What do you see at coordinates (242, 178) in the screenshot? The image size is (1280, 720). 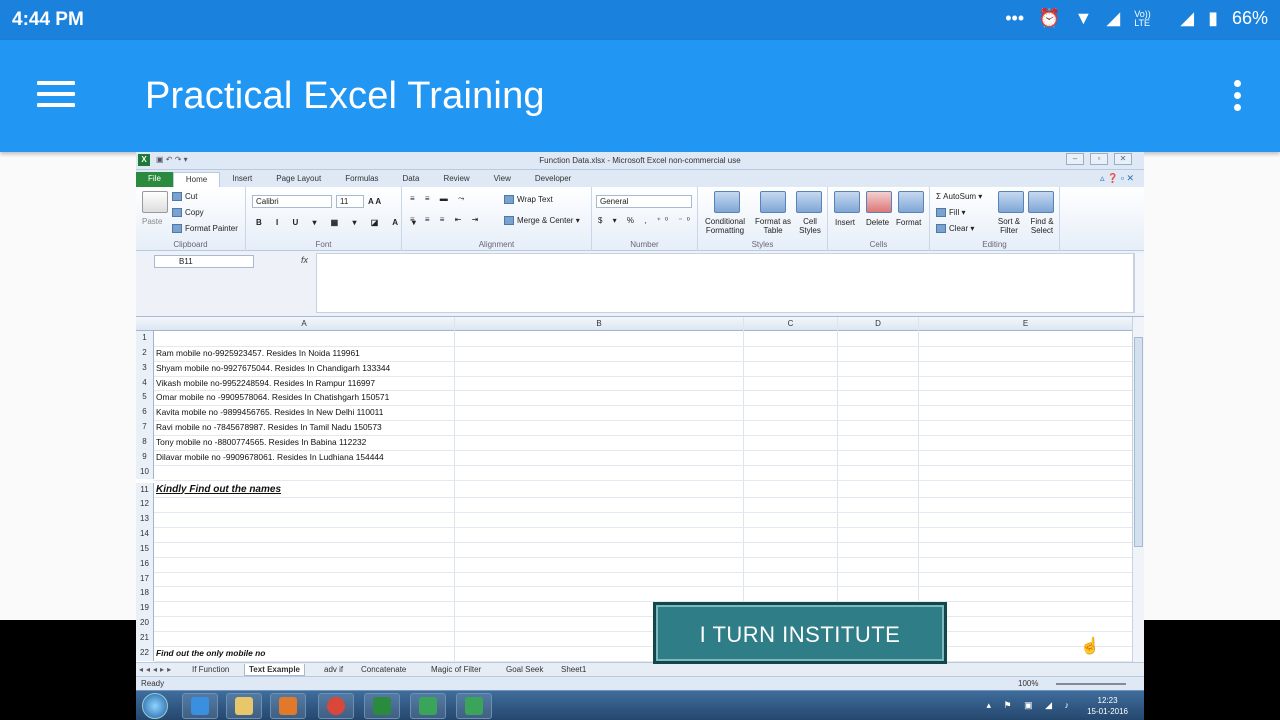 I see `tab-insert: Insert` at bounding box center [242, 178].